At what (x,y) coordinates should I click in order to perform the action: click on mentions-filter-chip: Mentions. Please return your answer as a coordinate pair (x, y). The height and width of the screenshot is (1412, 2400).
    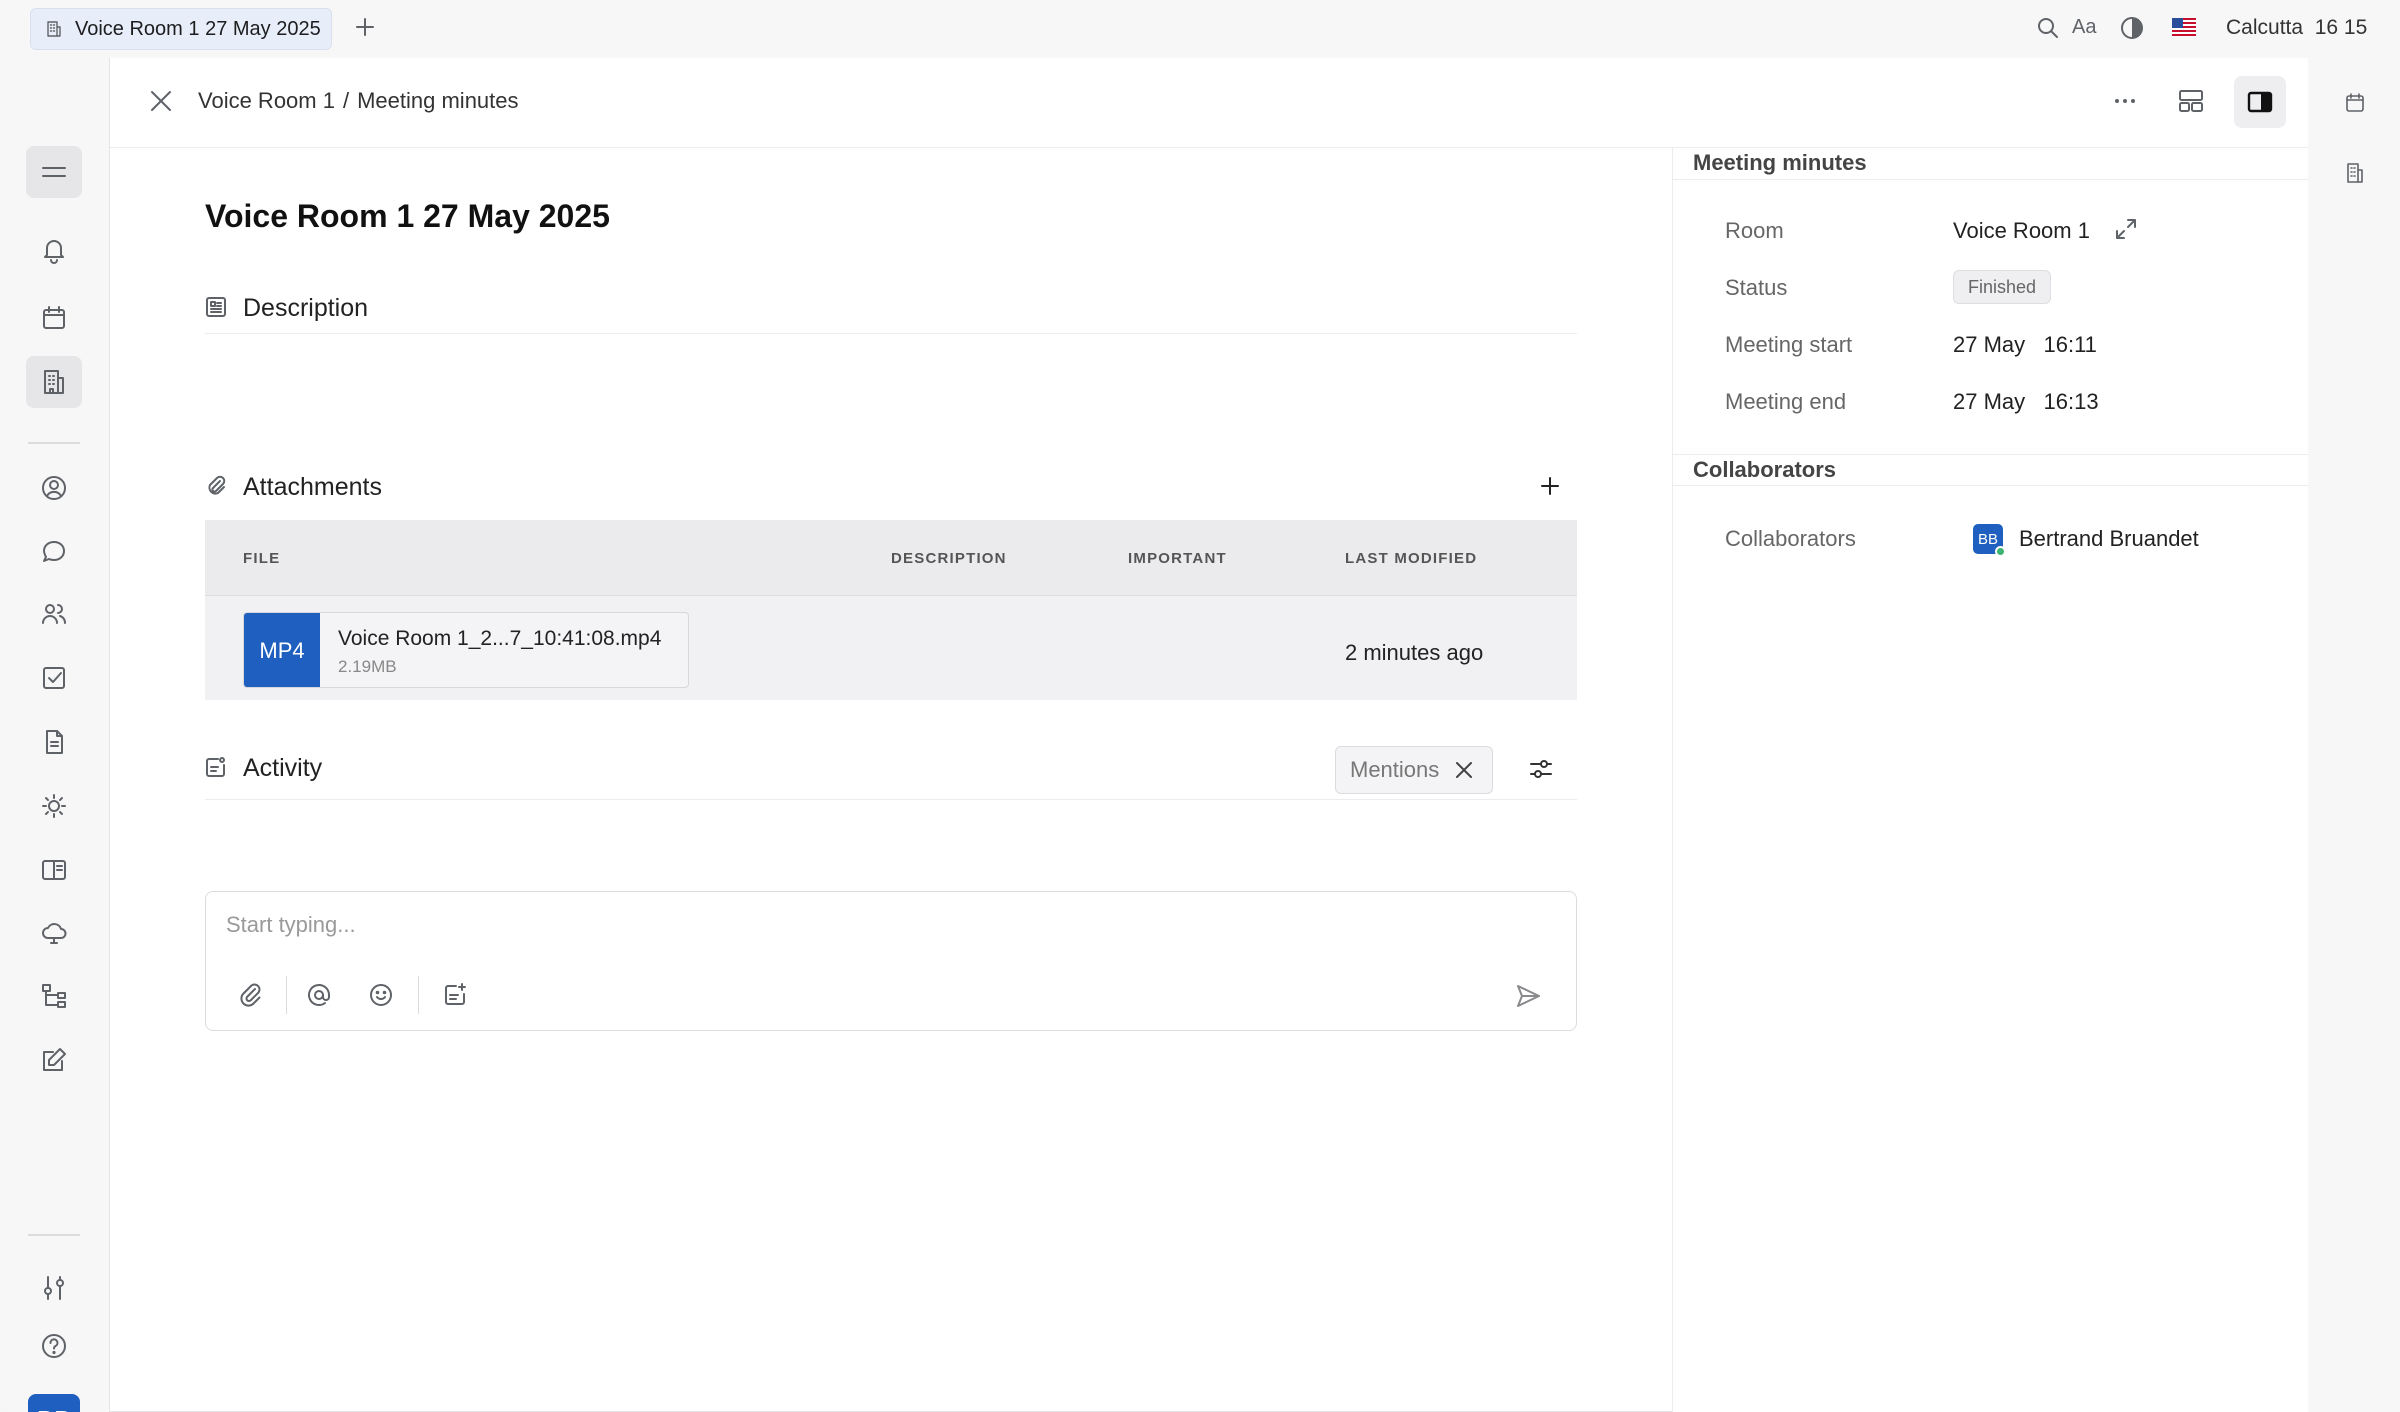
    Looking at the image, I should click on (1414, 770).